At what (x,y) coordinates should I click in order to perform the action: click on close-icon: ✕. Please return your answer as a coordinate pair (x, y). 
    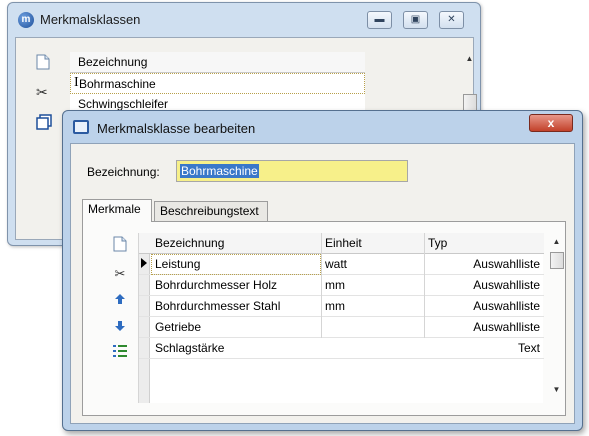
    Looking at the image, I should click on (451, 19).